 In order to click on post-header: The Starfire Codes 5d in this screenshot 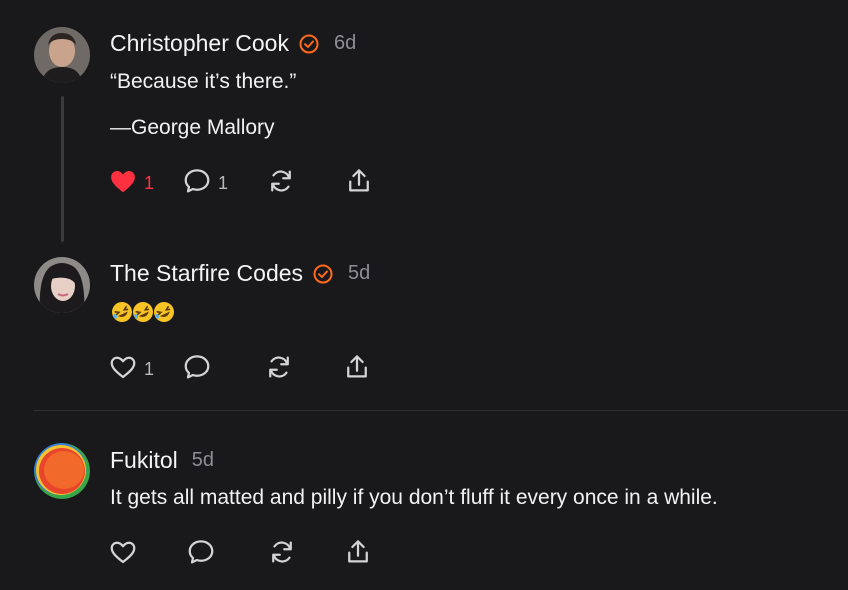, I will do `click(240, 273)`.